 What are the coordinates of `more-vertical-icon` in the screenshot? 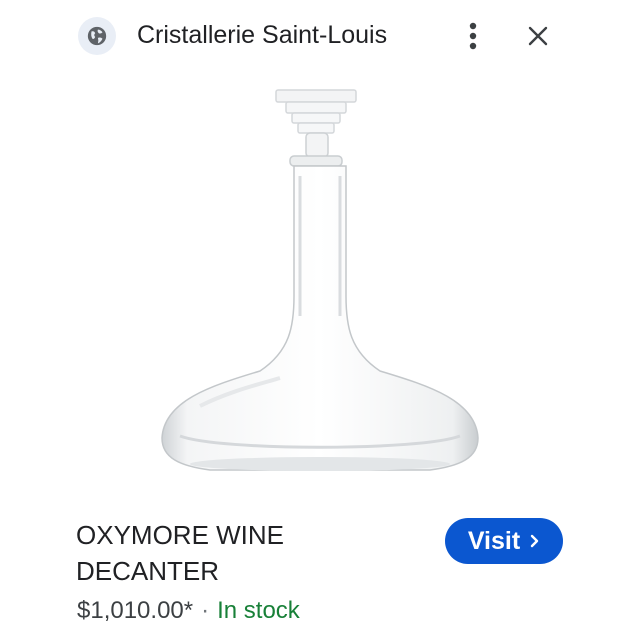 It's located at (473, 36).